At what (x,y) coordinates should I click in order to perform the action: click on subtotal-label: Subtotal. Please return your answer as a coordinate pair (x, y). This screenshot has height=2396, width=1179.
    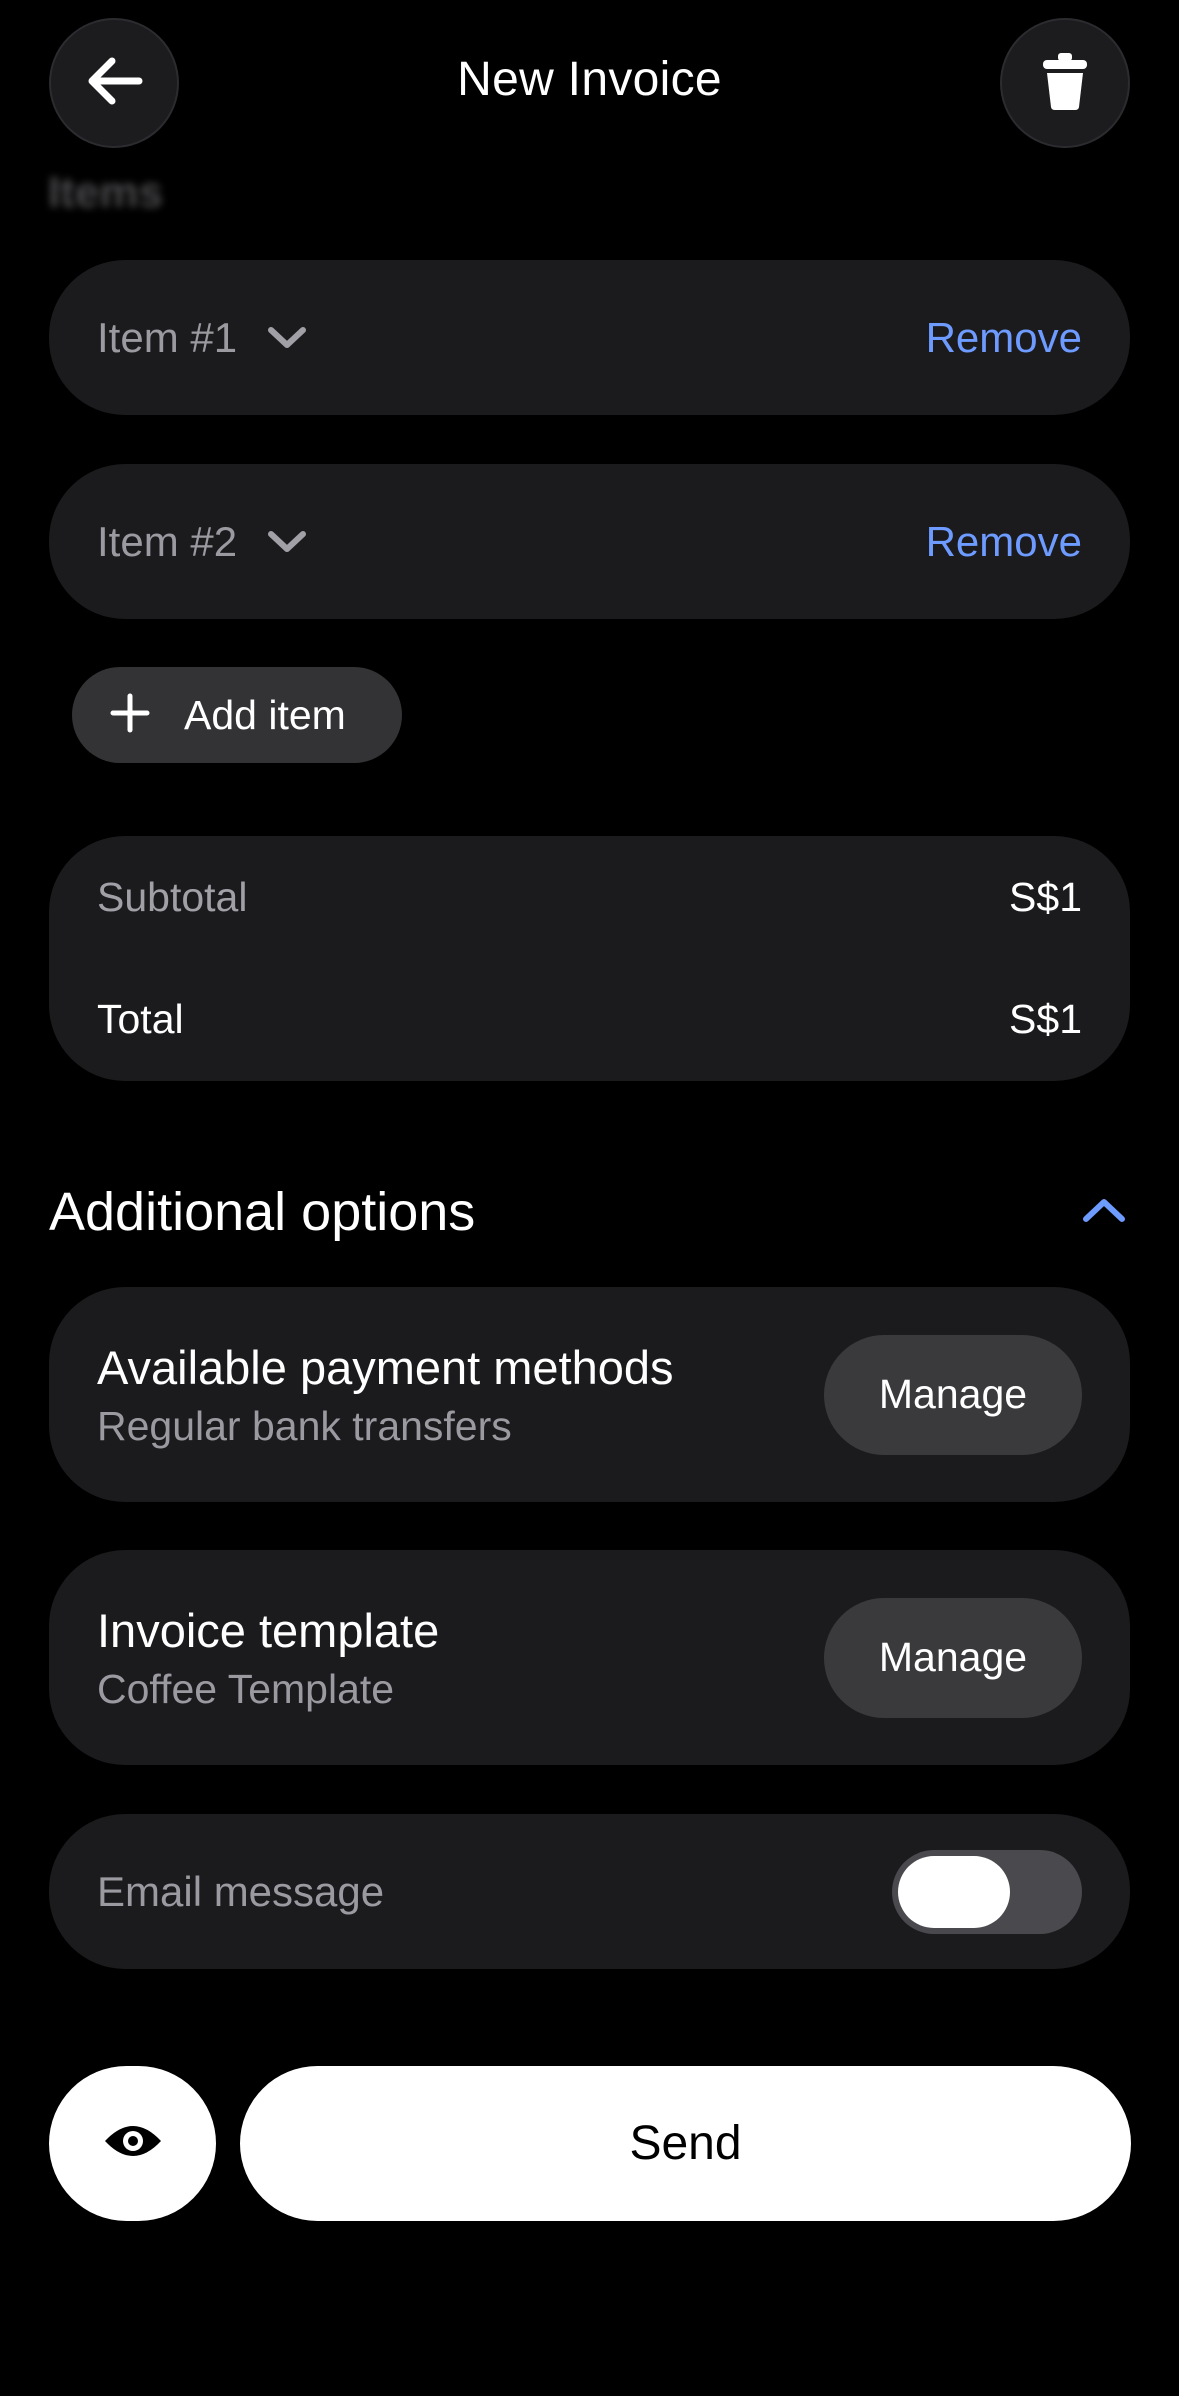
    Looking at the image, I should click on (172, 897).